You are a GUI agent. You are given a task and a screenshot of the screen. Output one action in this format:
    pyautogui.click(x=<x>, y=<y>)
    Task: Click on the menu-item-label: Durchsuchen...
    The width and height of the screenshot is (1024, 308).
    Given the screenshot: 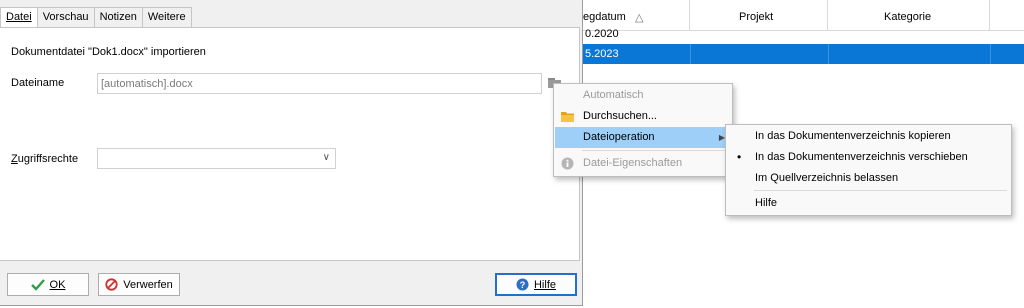 What is the action you would take?
    pyautogui.click(x=620, y=116)
    